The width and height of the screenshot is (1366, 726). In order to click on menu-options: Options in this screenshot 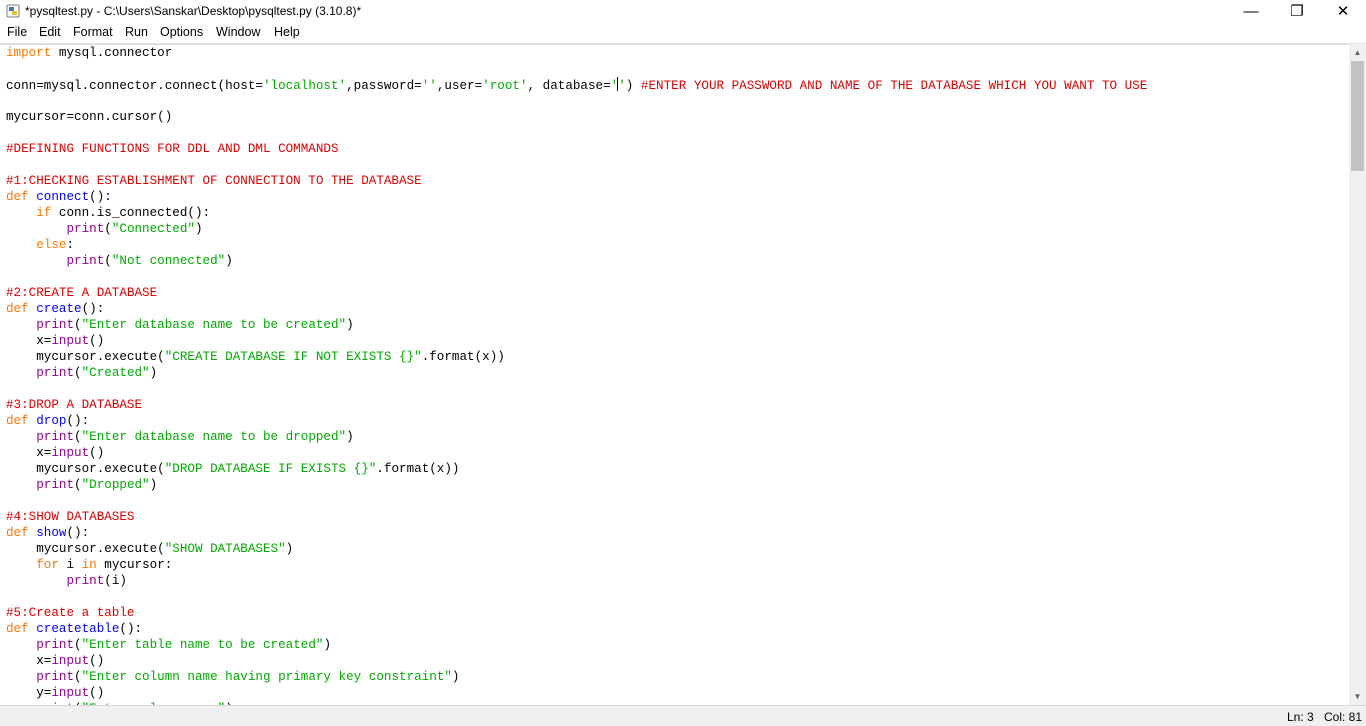, I will do `click(181, 32)`.